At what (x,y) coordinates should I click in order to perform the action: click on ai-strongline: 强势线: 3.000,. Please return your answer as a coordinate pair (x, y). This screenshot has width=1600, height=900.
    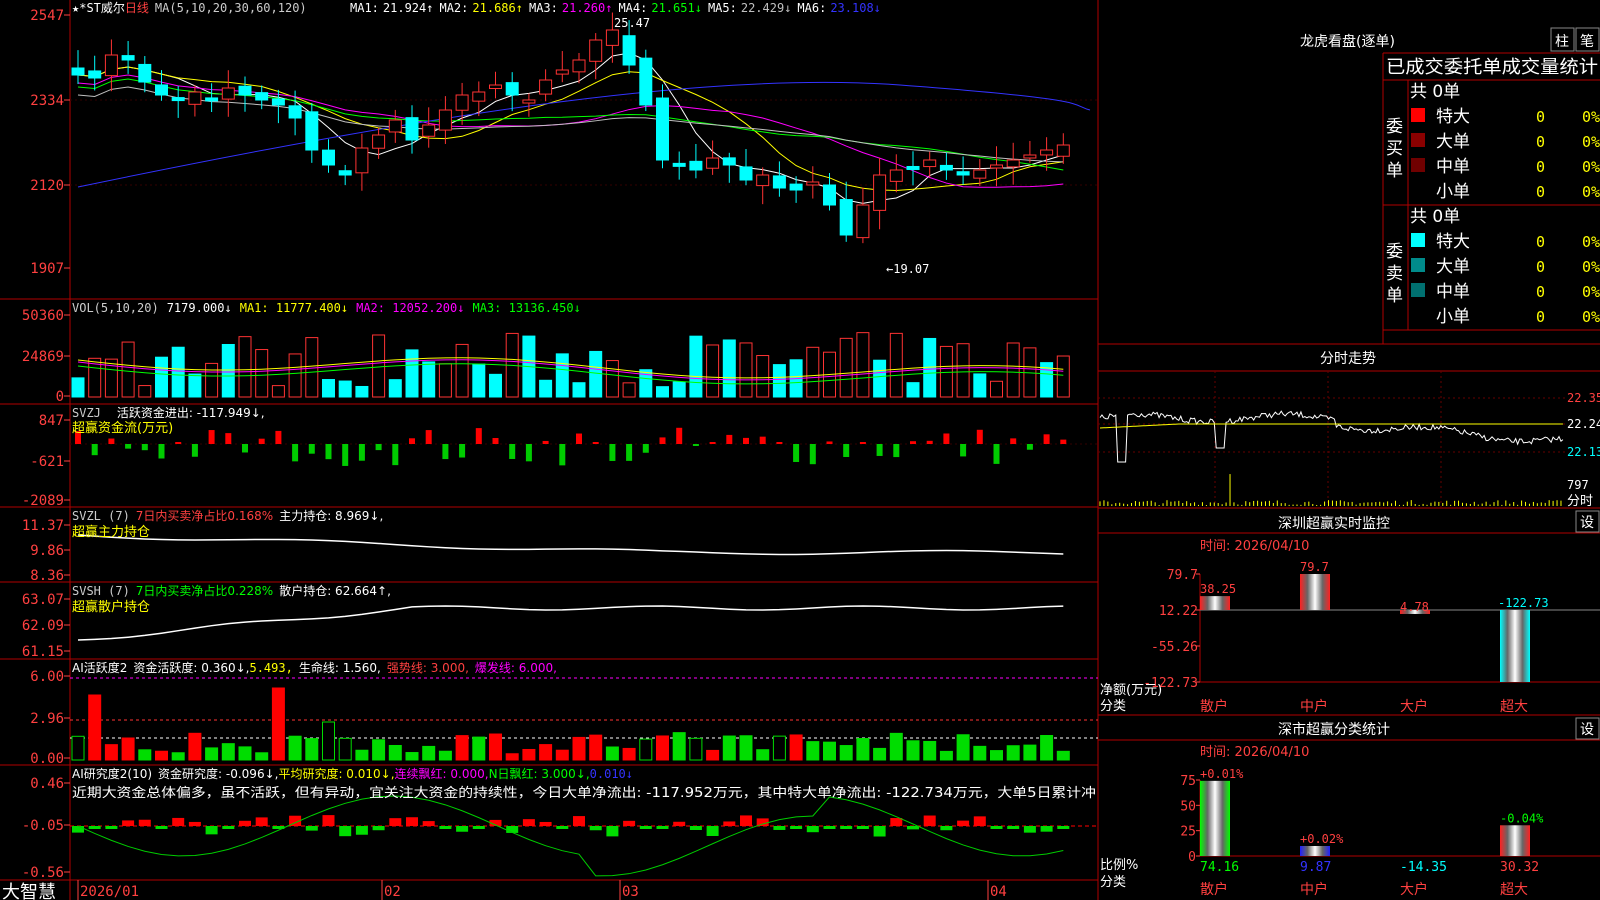
    Looking at the image, I should click on (428, 668).